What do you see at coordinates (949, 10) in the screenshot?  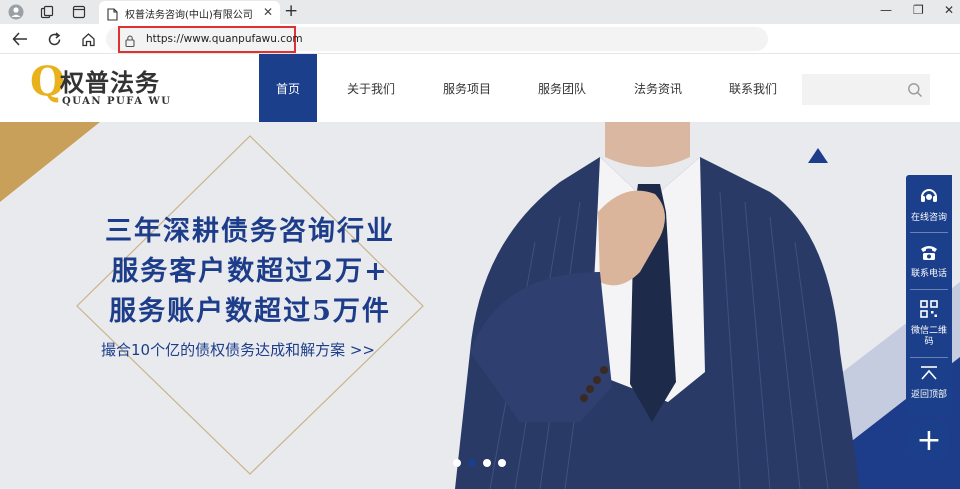 I see `window-close-icon: ✕` at bounding box center [949, 10].